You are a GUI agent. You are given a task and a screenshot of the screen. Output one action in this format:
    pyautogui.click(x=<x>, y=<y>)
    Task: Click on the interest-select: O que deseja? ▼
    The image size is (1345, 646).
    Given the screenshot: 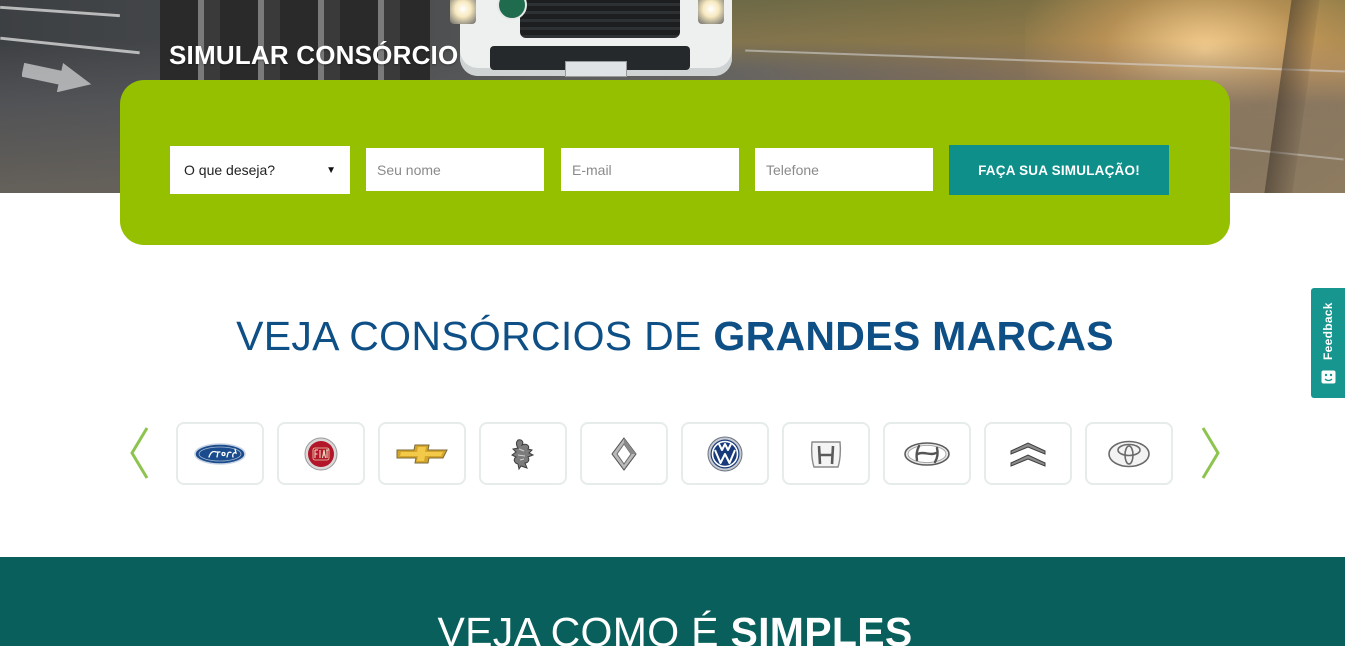 What is the action you would take?
    pyautogui.click(x=260, y=170)
    